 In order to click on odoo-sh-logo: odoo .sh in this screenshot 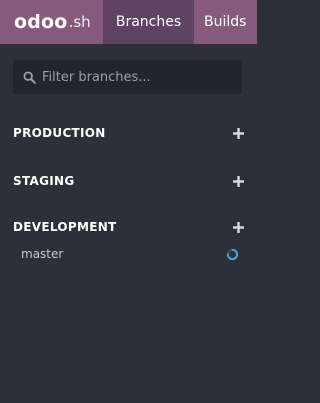, I will do `click(51, 22)`.